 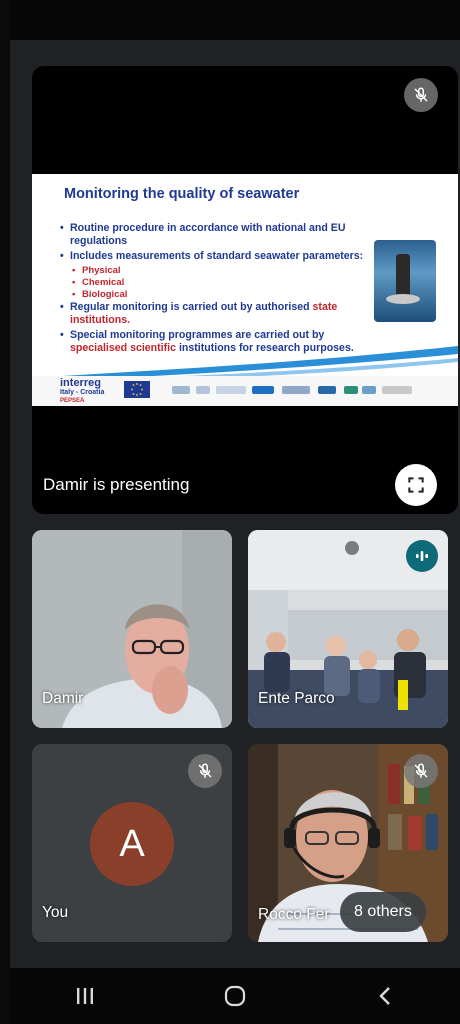 What do you see at coordinates (182, 194) in the screenshot?
I see `slide-title: Monitoring the quality of seawater` at bounding box center [182, 194].